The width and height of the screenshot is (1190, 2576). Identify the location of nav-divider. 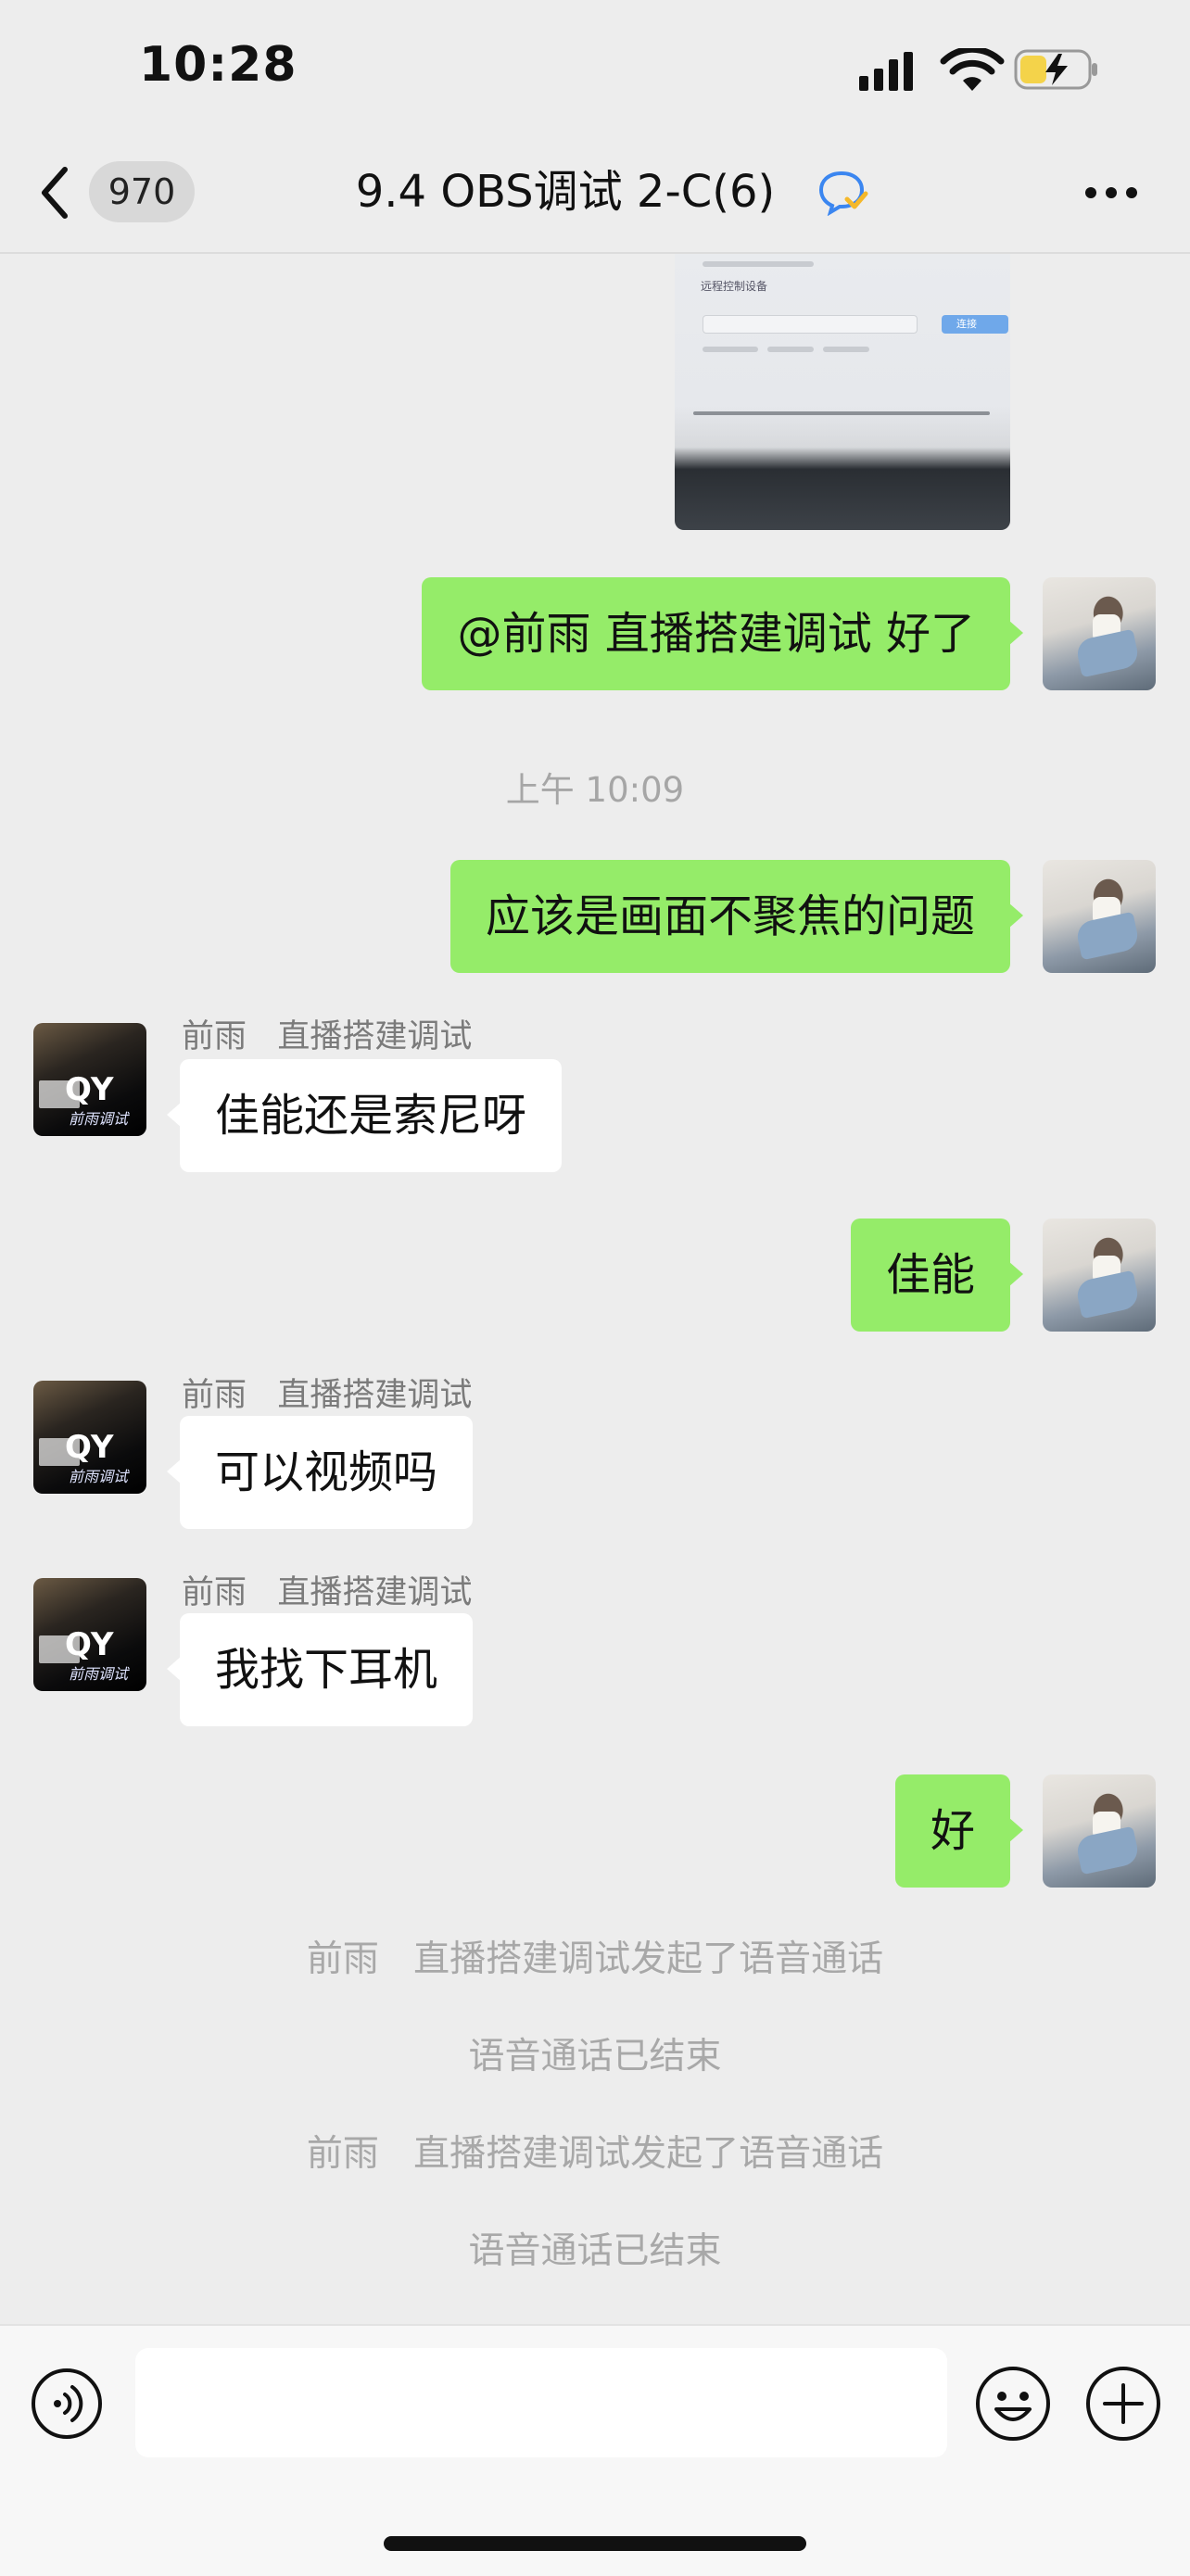
(595, 253).